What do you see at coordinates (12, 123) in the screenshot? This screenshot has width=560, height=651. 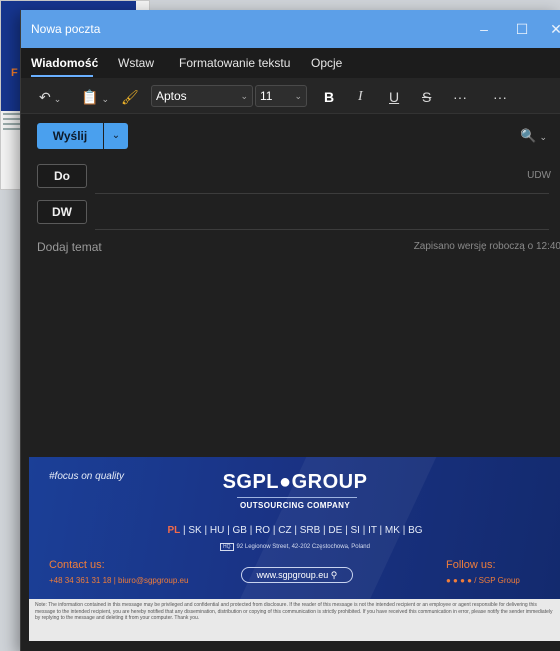 I see `background-text-lines` at bounding box center [12, 123].